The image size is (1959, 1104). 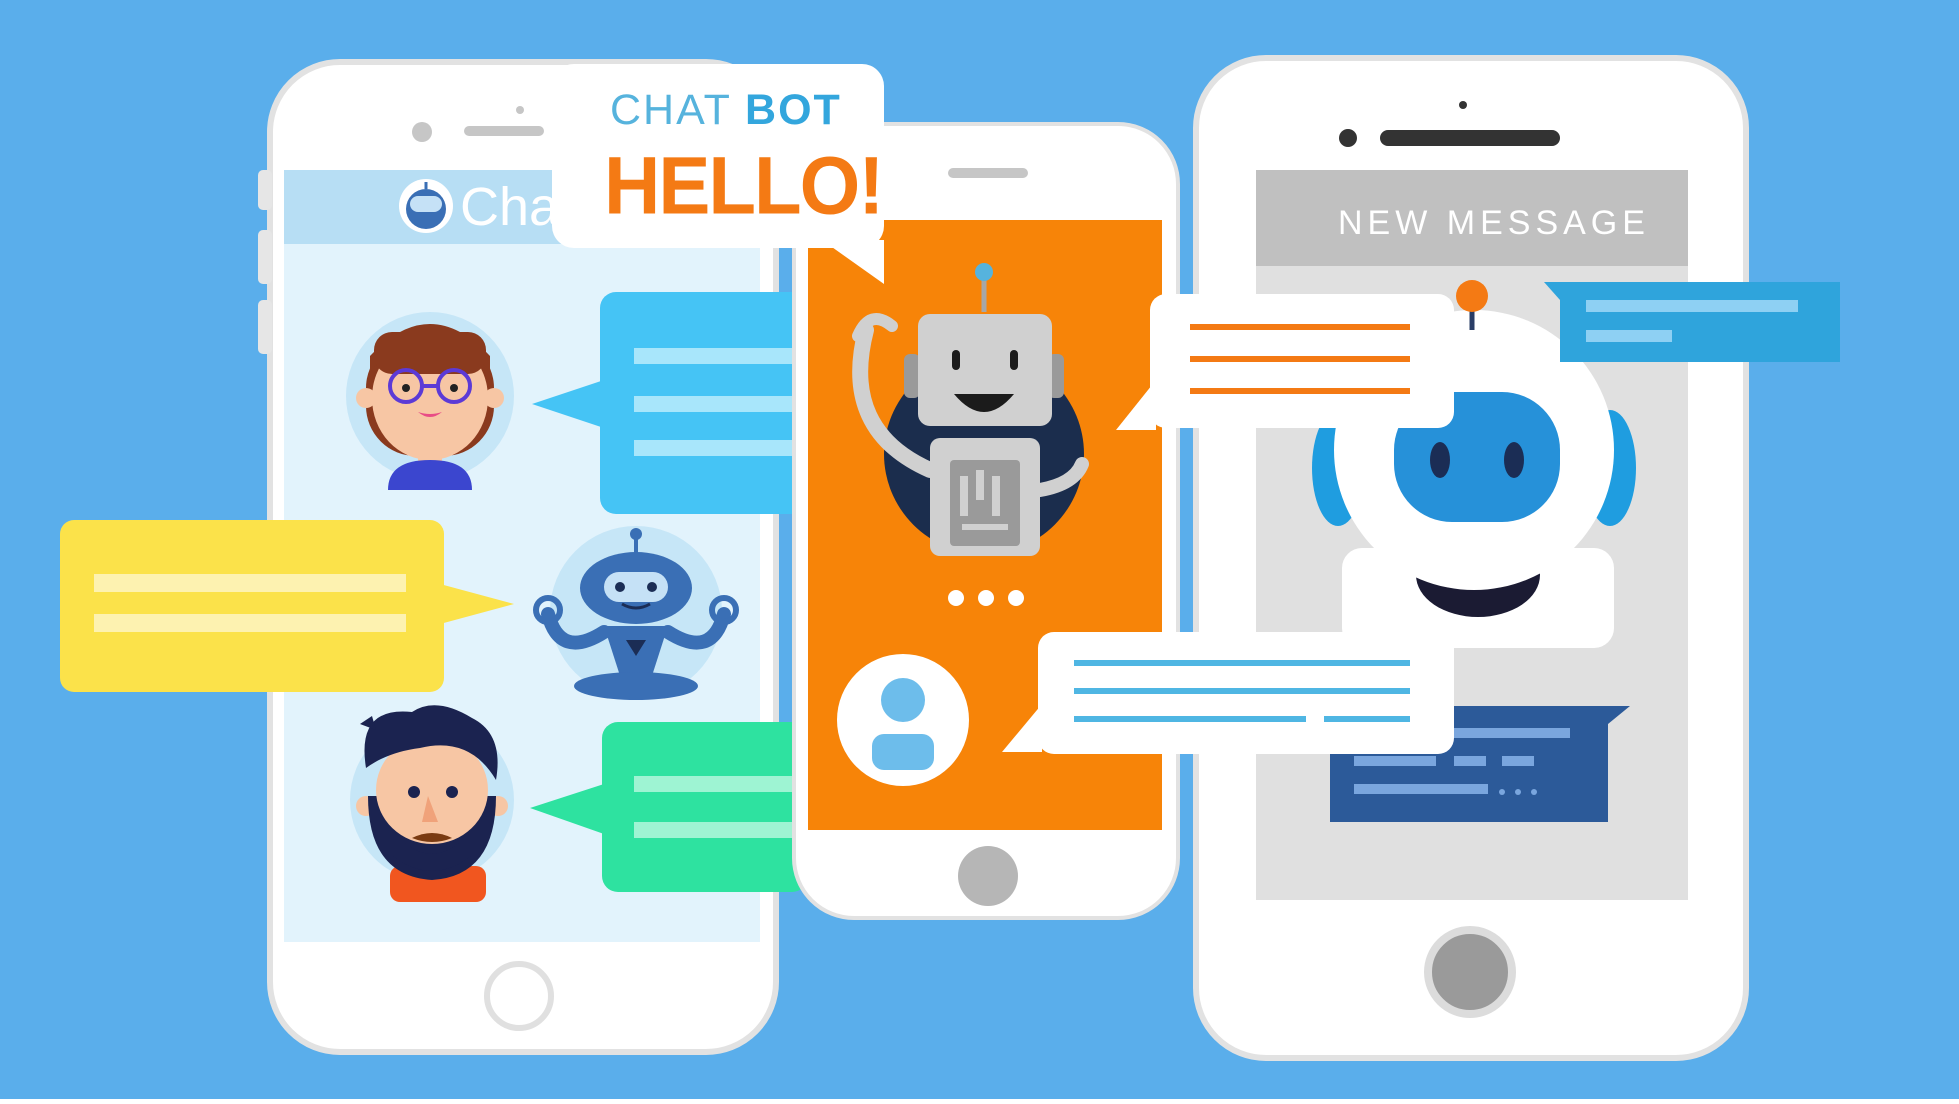 What do you see at coordinates (903, 720) in the screenshot?
I see `user-profile-icon` at bounding box center [903, 720].